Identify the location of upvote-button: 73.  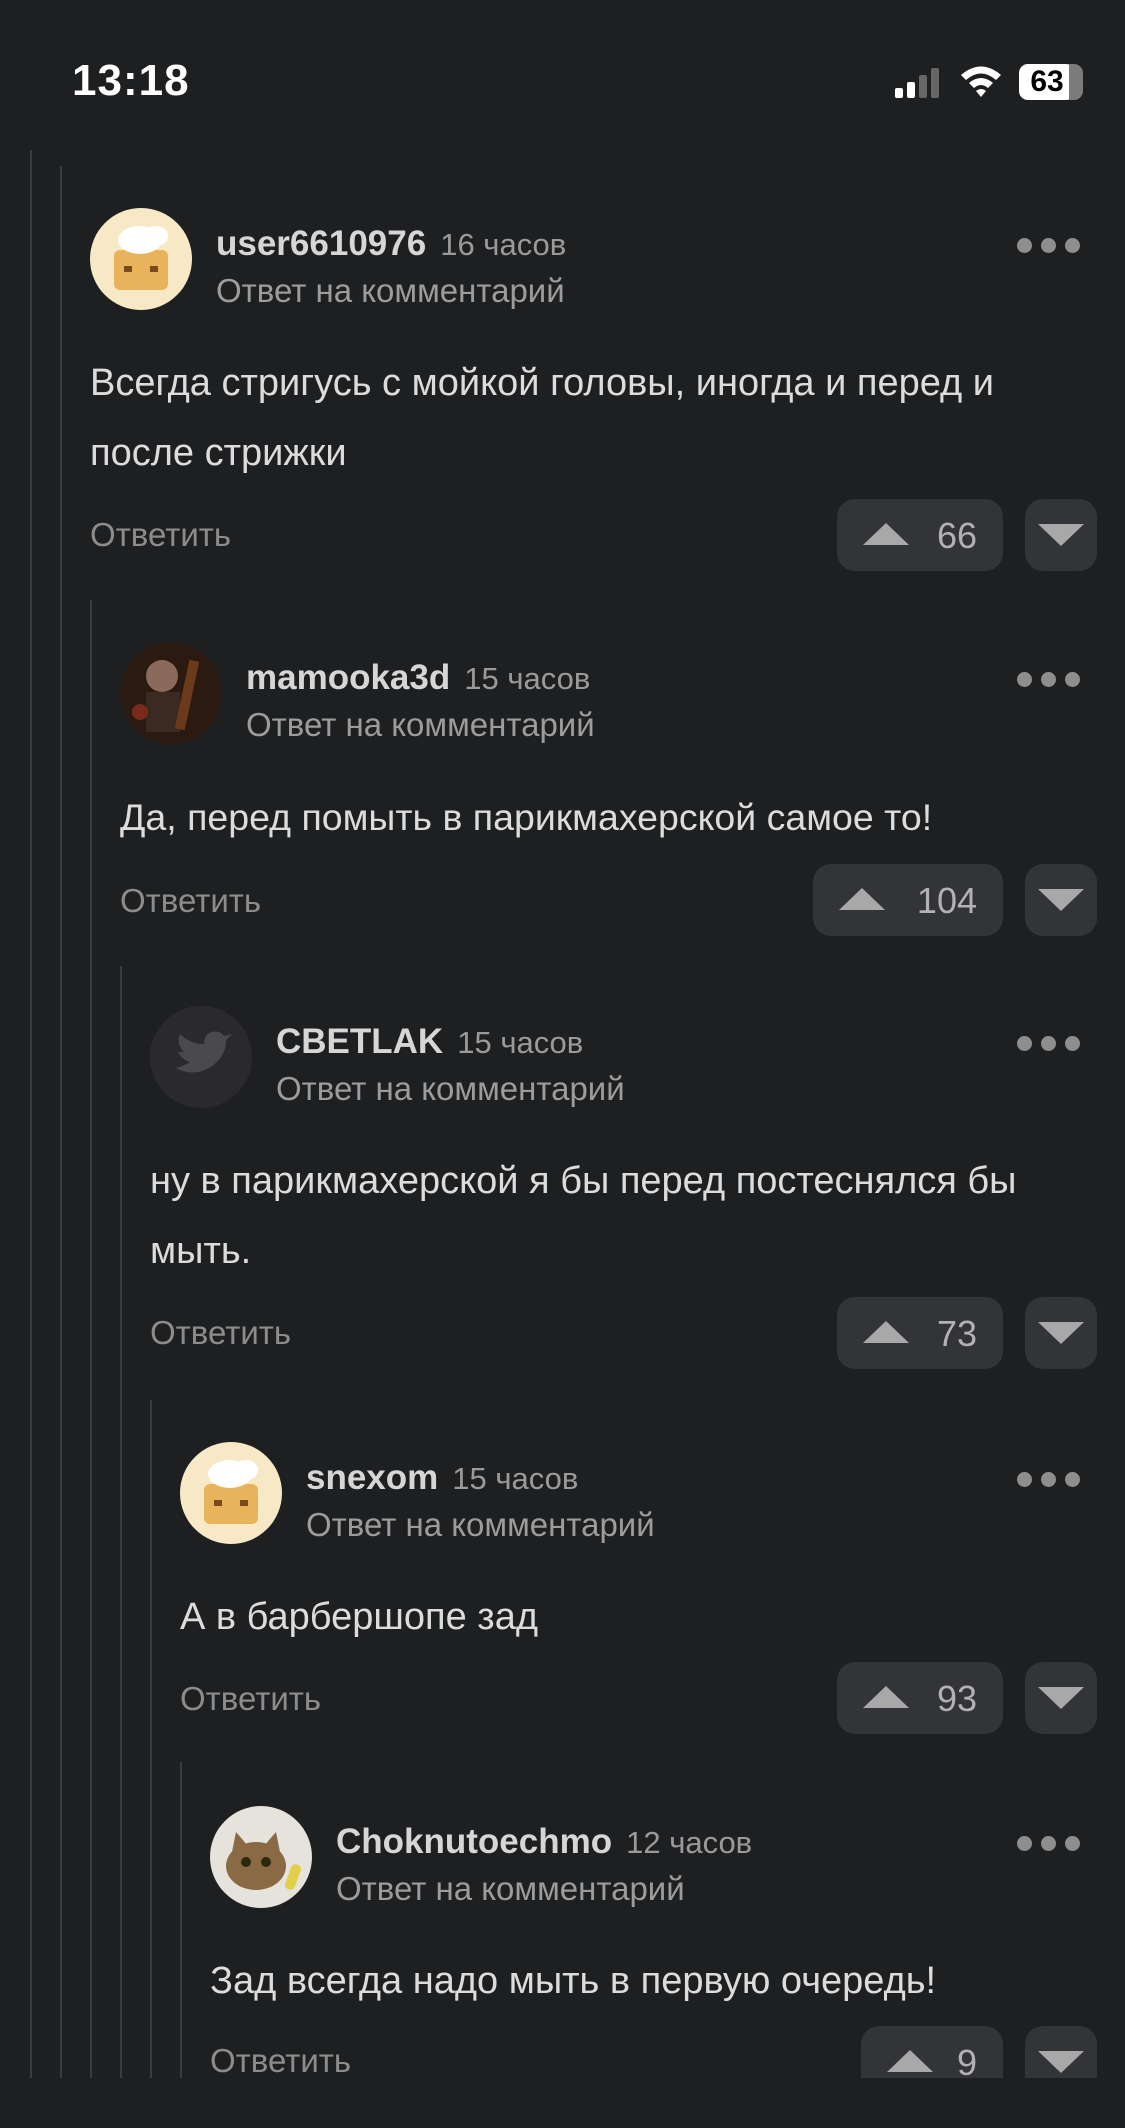
(920, 1333).